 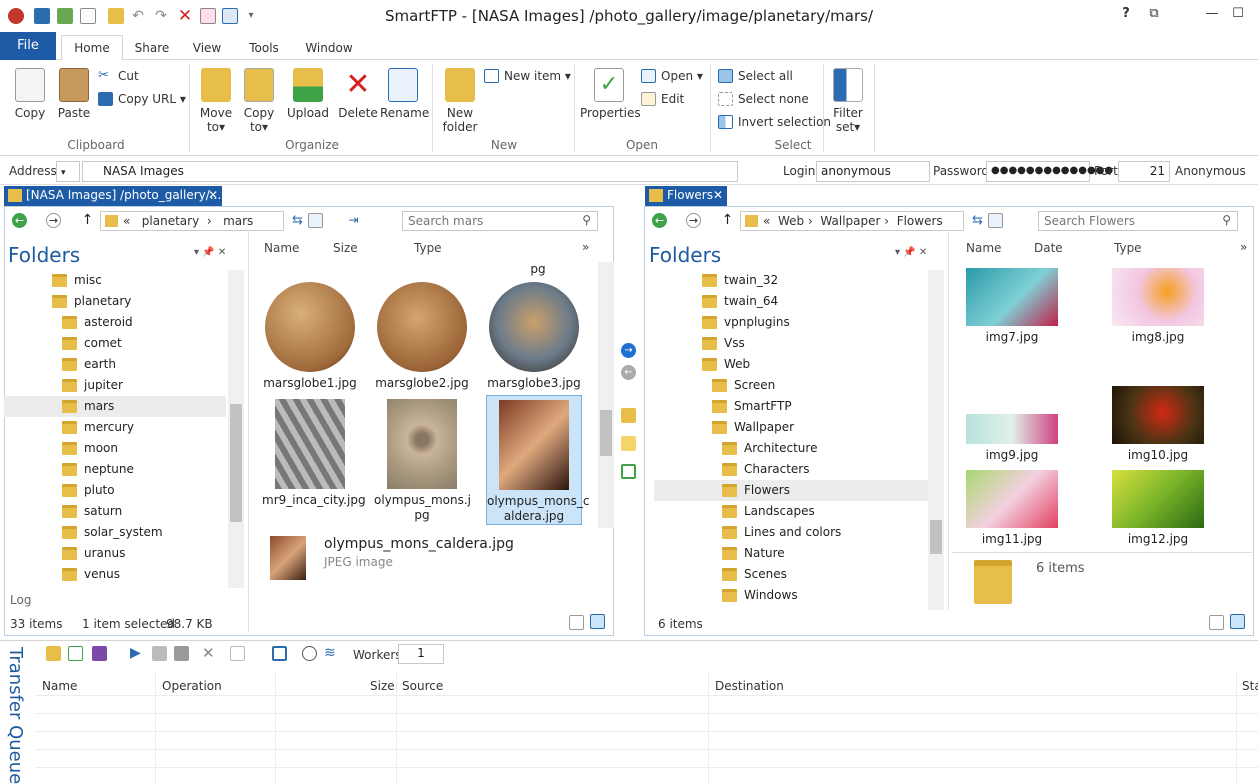 What do you see at coordinates (97, 322) in the screenshot?
I see `tree-item: asteroid` at bounding box center [97, 322].